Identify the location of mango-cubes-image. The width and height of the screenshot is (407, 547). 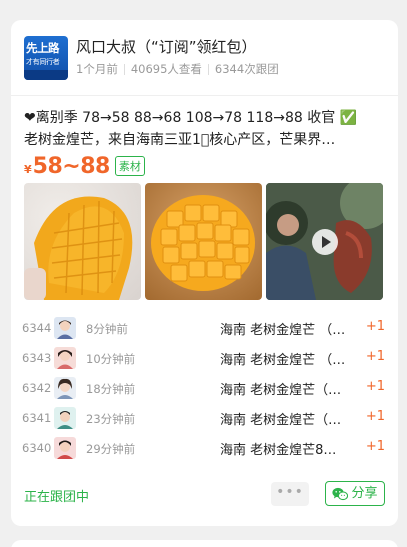
(203, 243).